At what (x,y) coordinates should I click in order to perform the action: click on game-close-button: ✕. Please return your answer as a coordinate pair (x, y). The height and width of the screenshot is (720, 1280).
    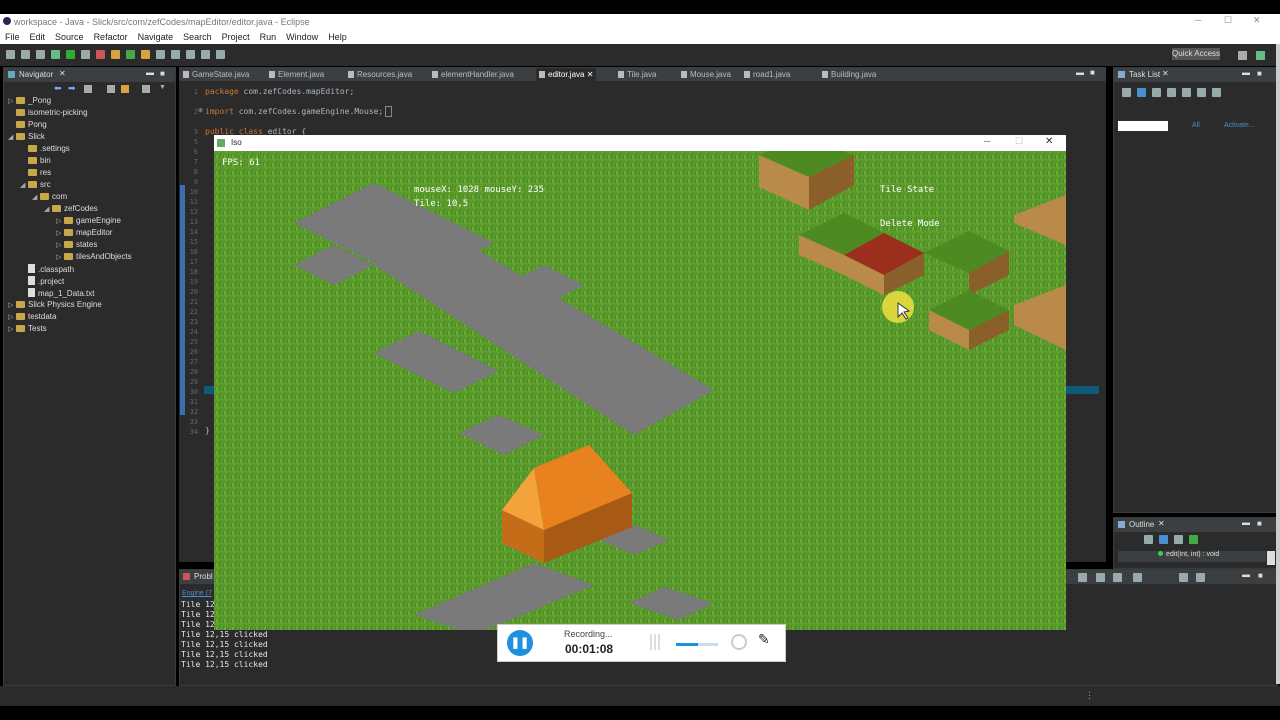
    Looking at the image, I should click on (1049, 141).